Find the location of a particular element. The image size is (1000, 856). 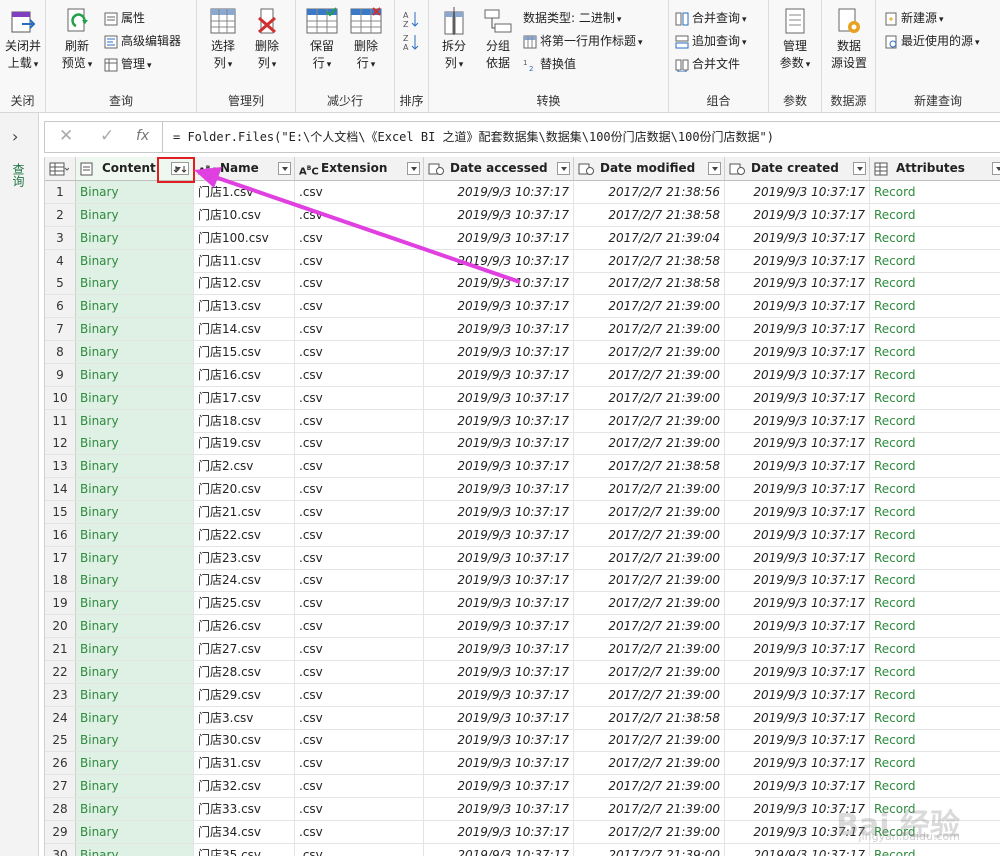

header-attributes: Attributes is located at coordinates (935, 169).